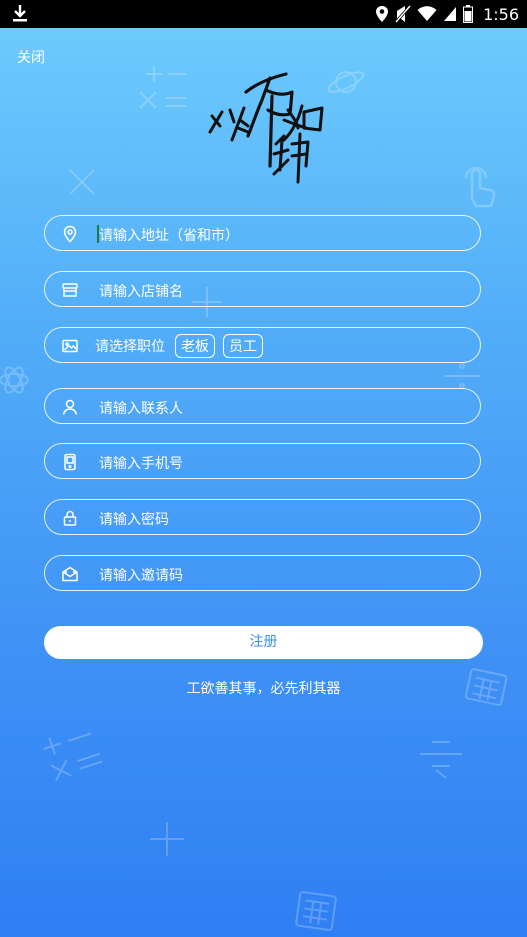  Describe the element at coordinates (130, 347) in the screenshot. I see `position-label: 请选择职位` at that location.